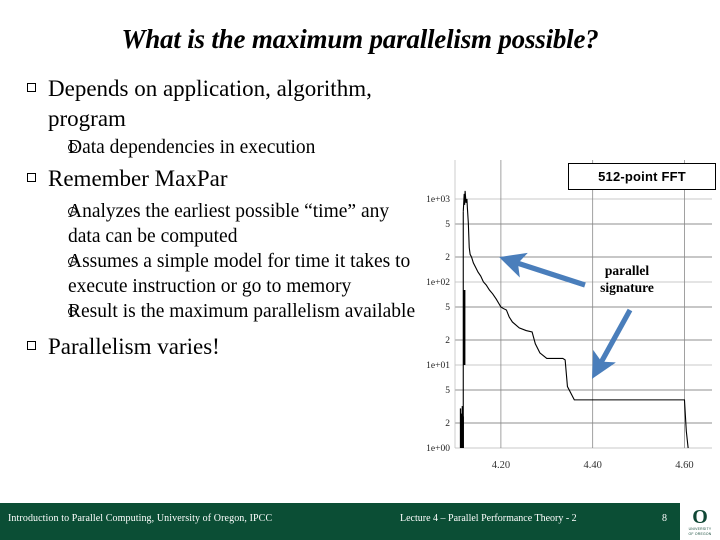 The image size is (720, 540). Describe the element at coordinates (700, 533) in the screenshot. I see `logo-line-2: OF OREGON` at that location.